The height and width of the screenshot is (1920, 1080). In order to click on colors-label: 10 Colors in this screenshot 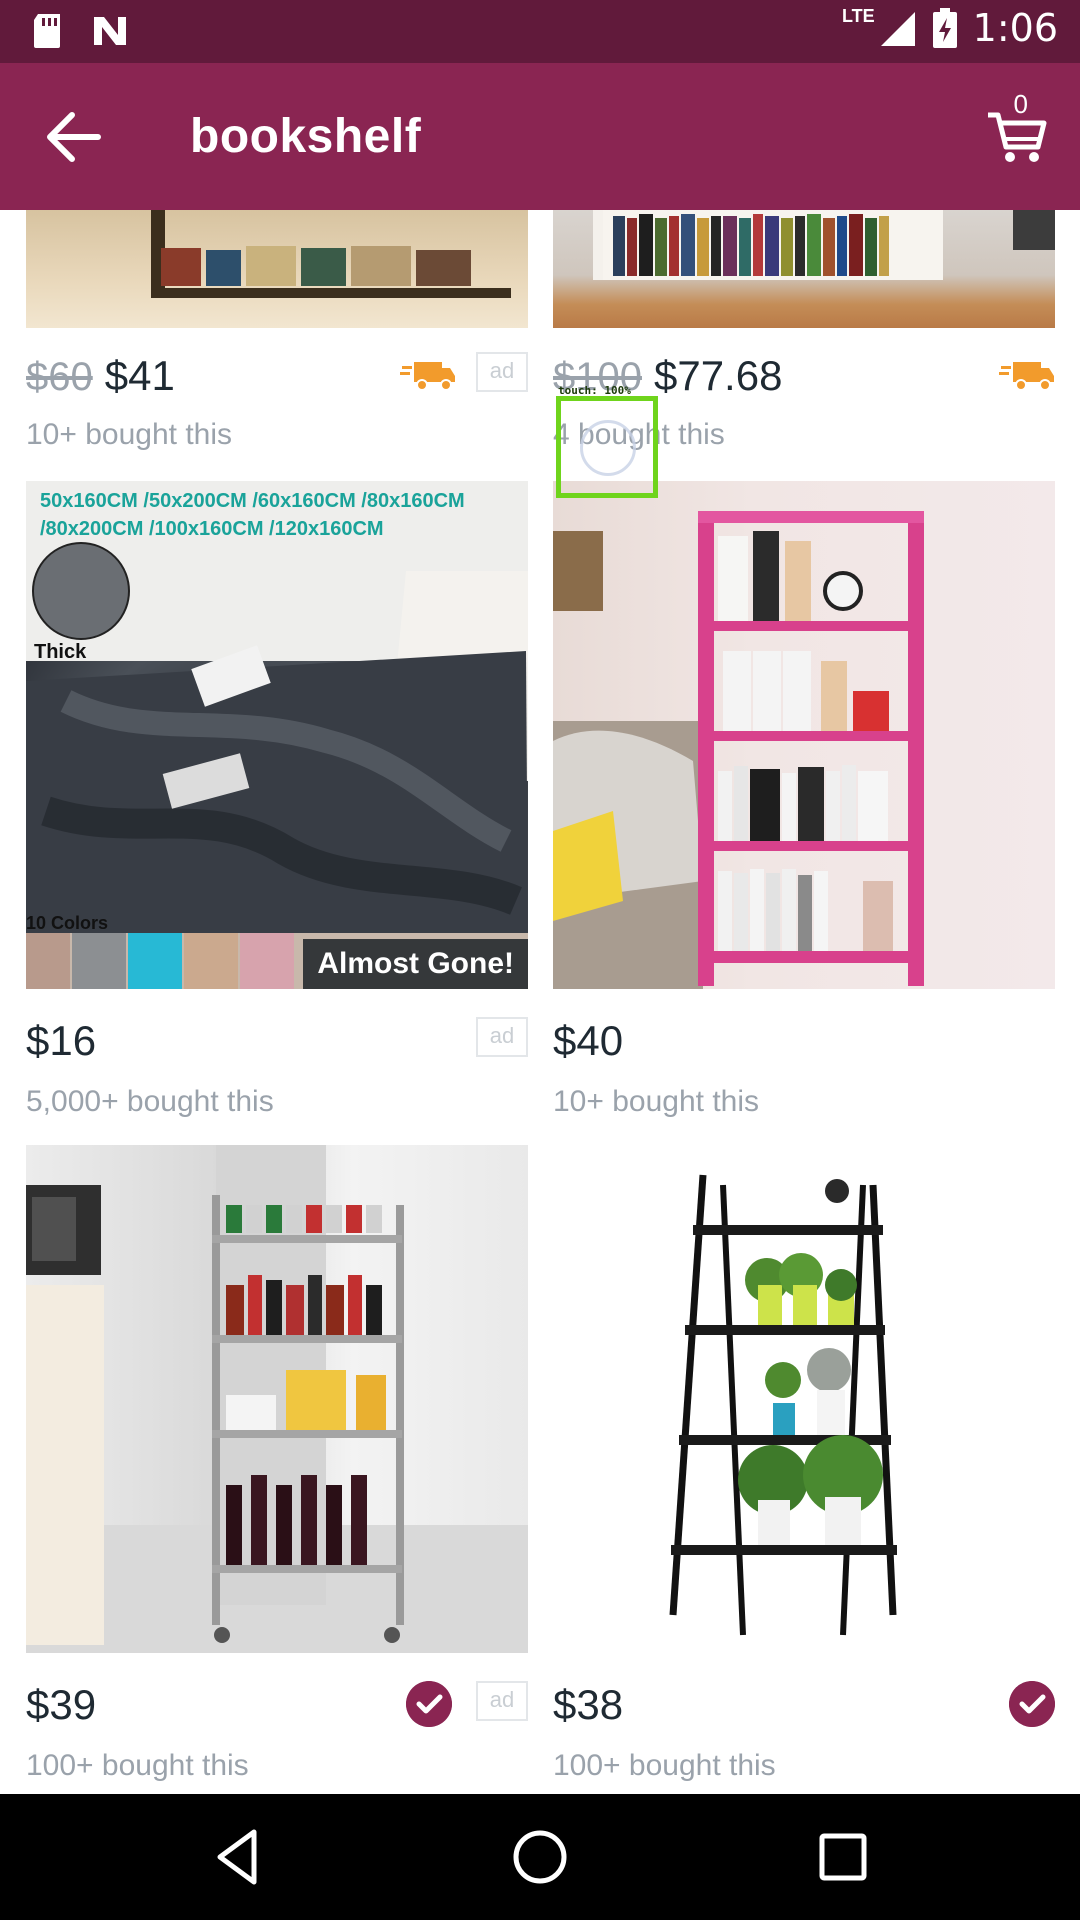, I will do `click(67, 923)`.